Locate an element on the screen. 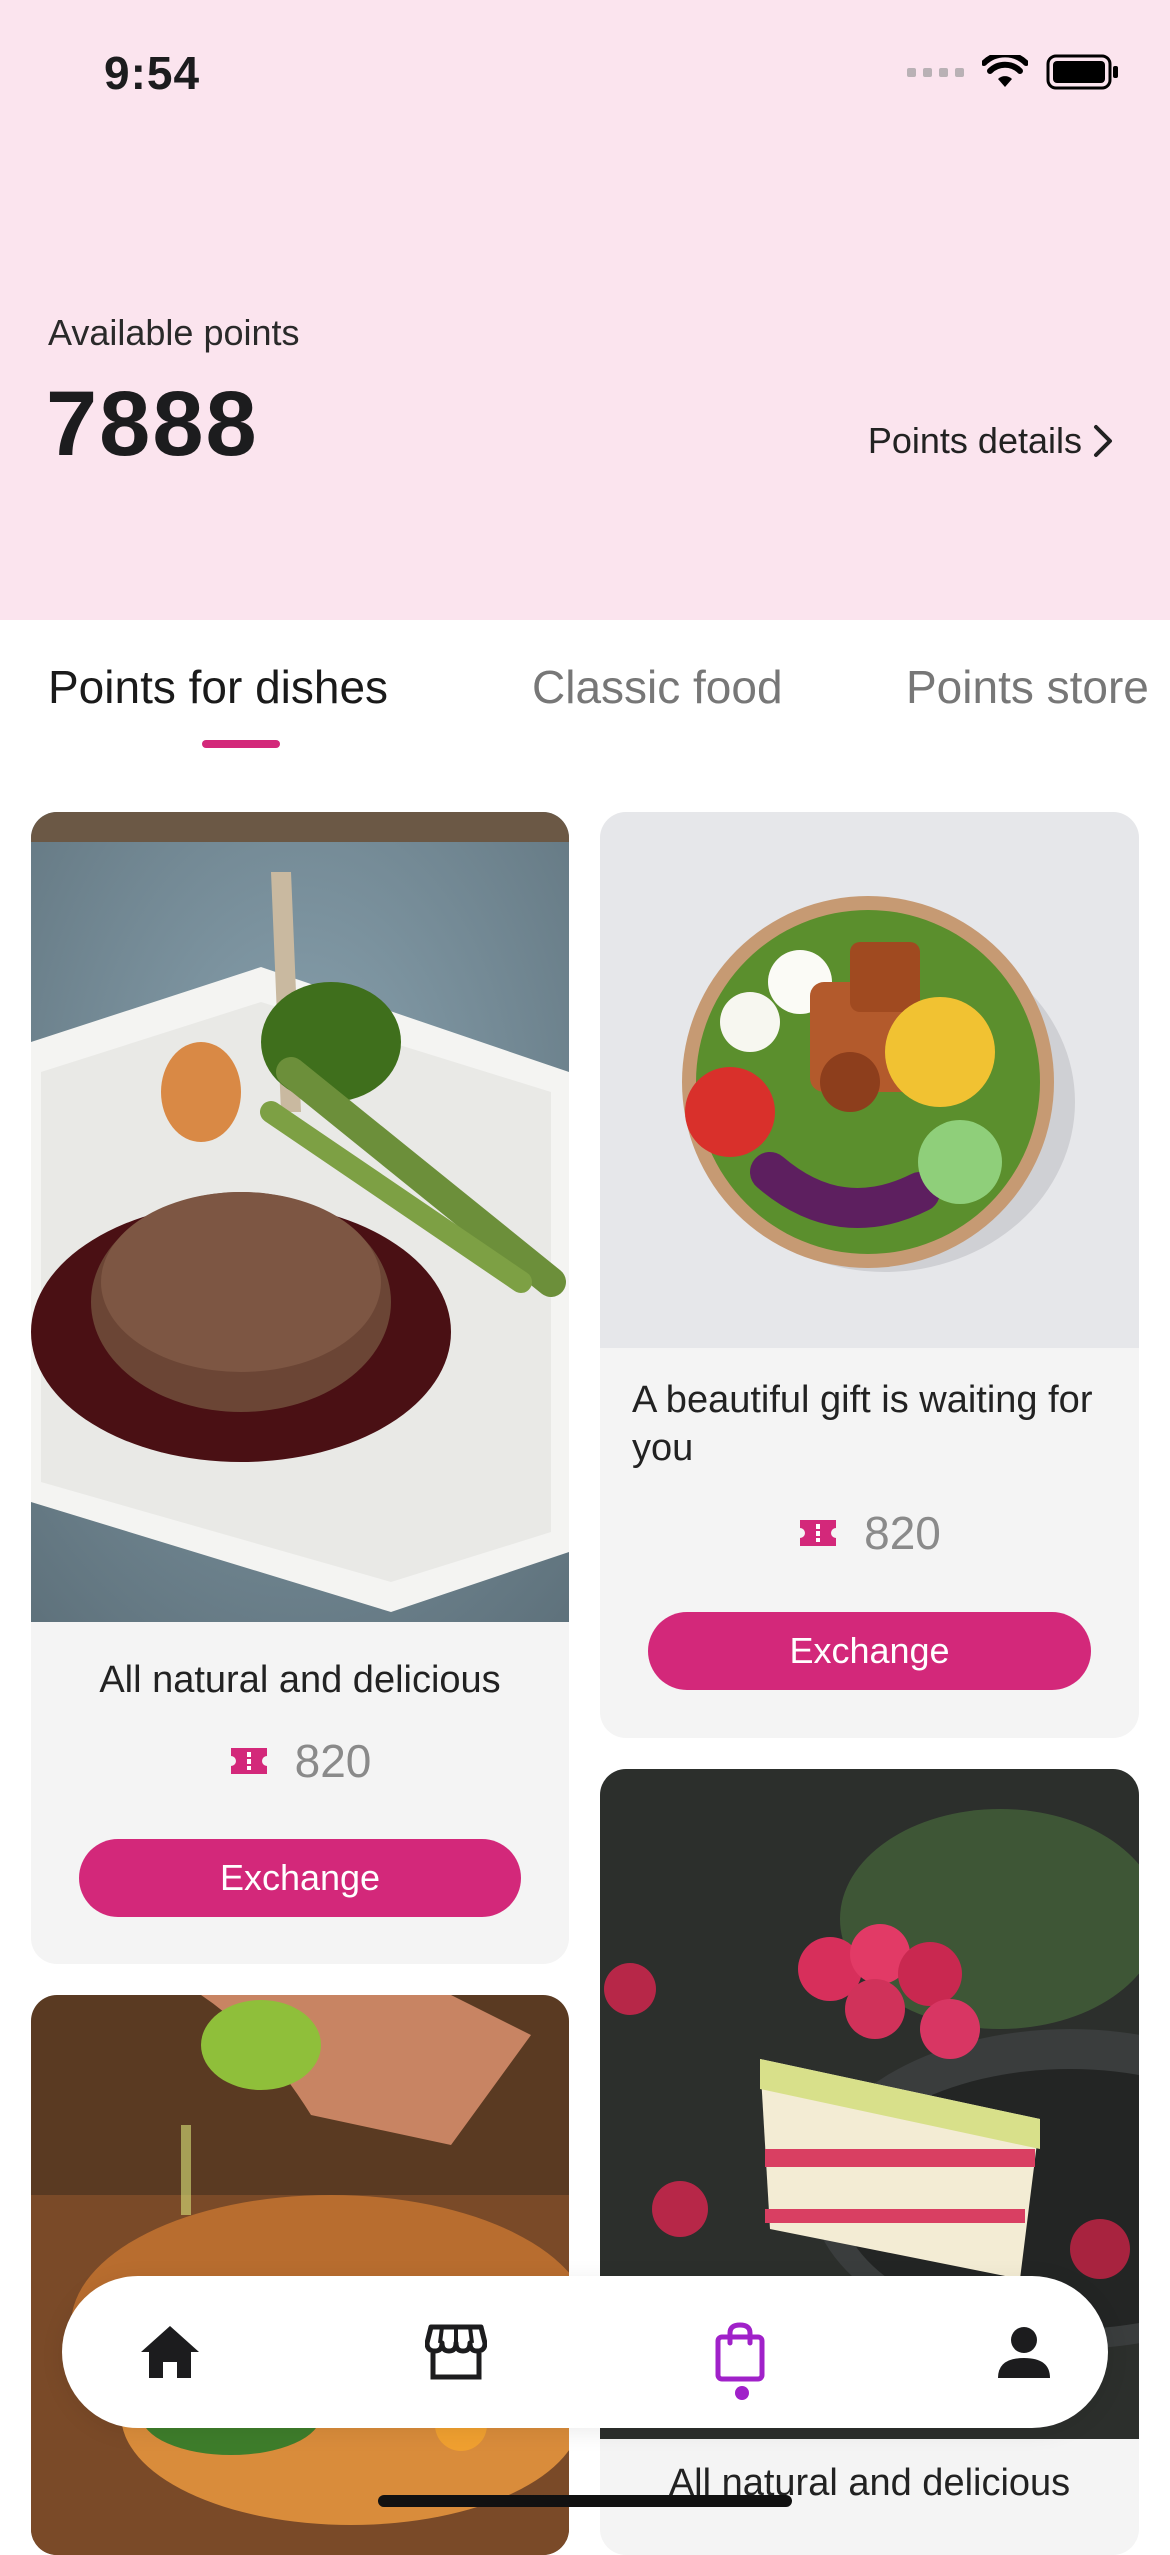 The height and width of the screenshot is (2555, 1170). card-title: A beautiful gift is waiting for you is located at coordinates (862, 1424).